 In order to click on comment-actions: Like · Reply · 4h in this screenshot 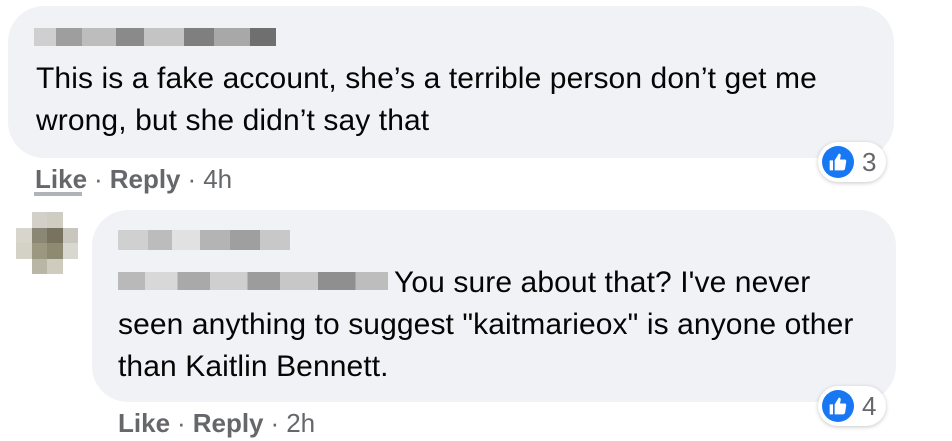, I will do `click(133, 179)`.